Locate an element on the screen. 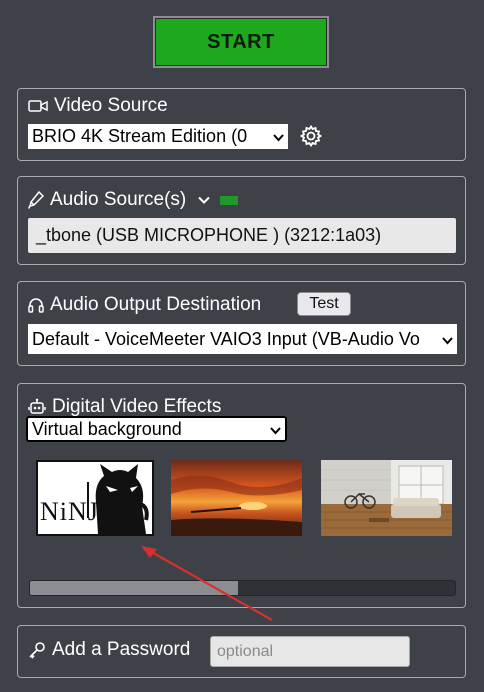  microphone-icon is located at coordinates (36, 200).